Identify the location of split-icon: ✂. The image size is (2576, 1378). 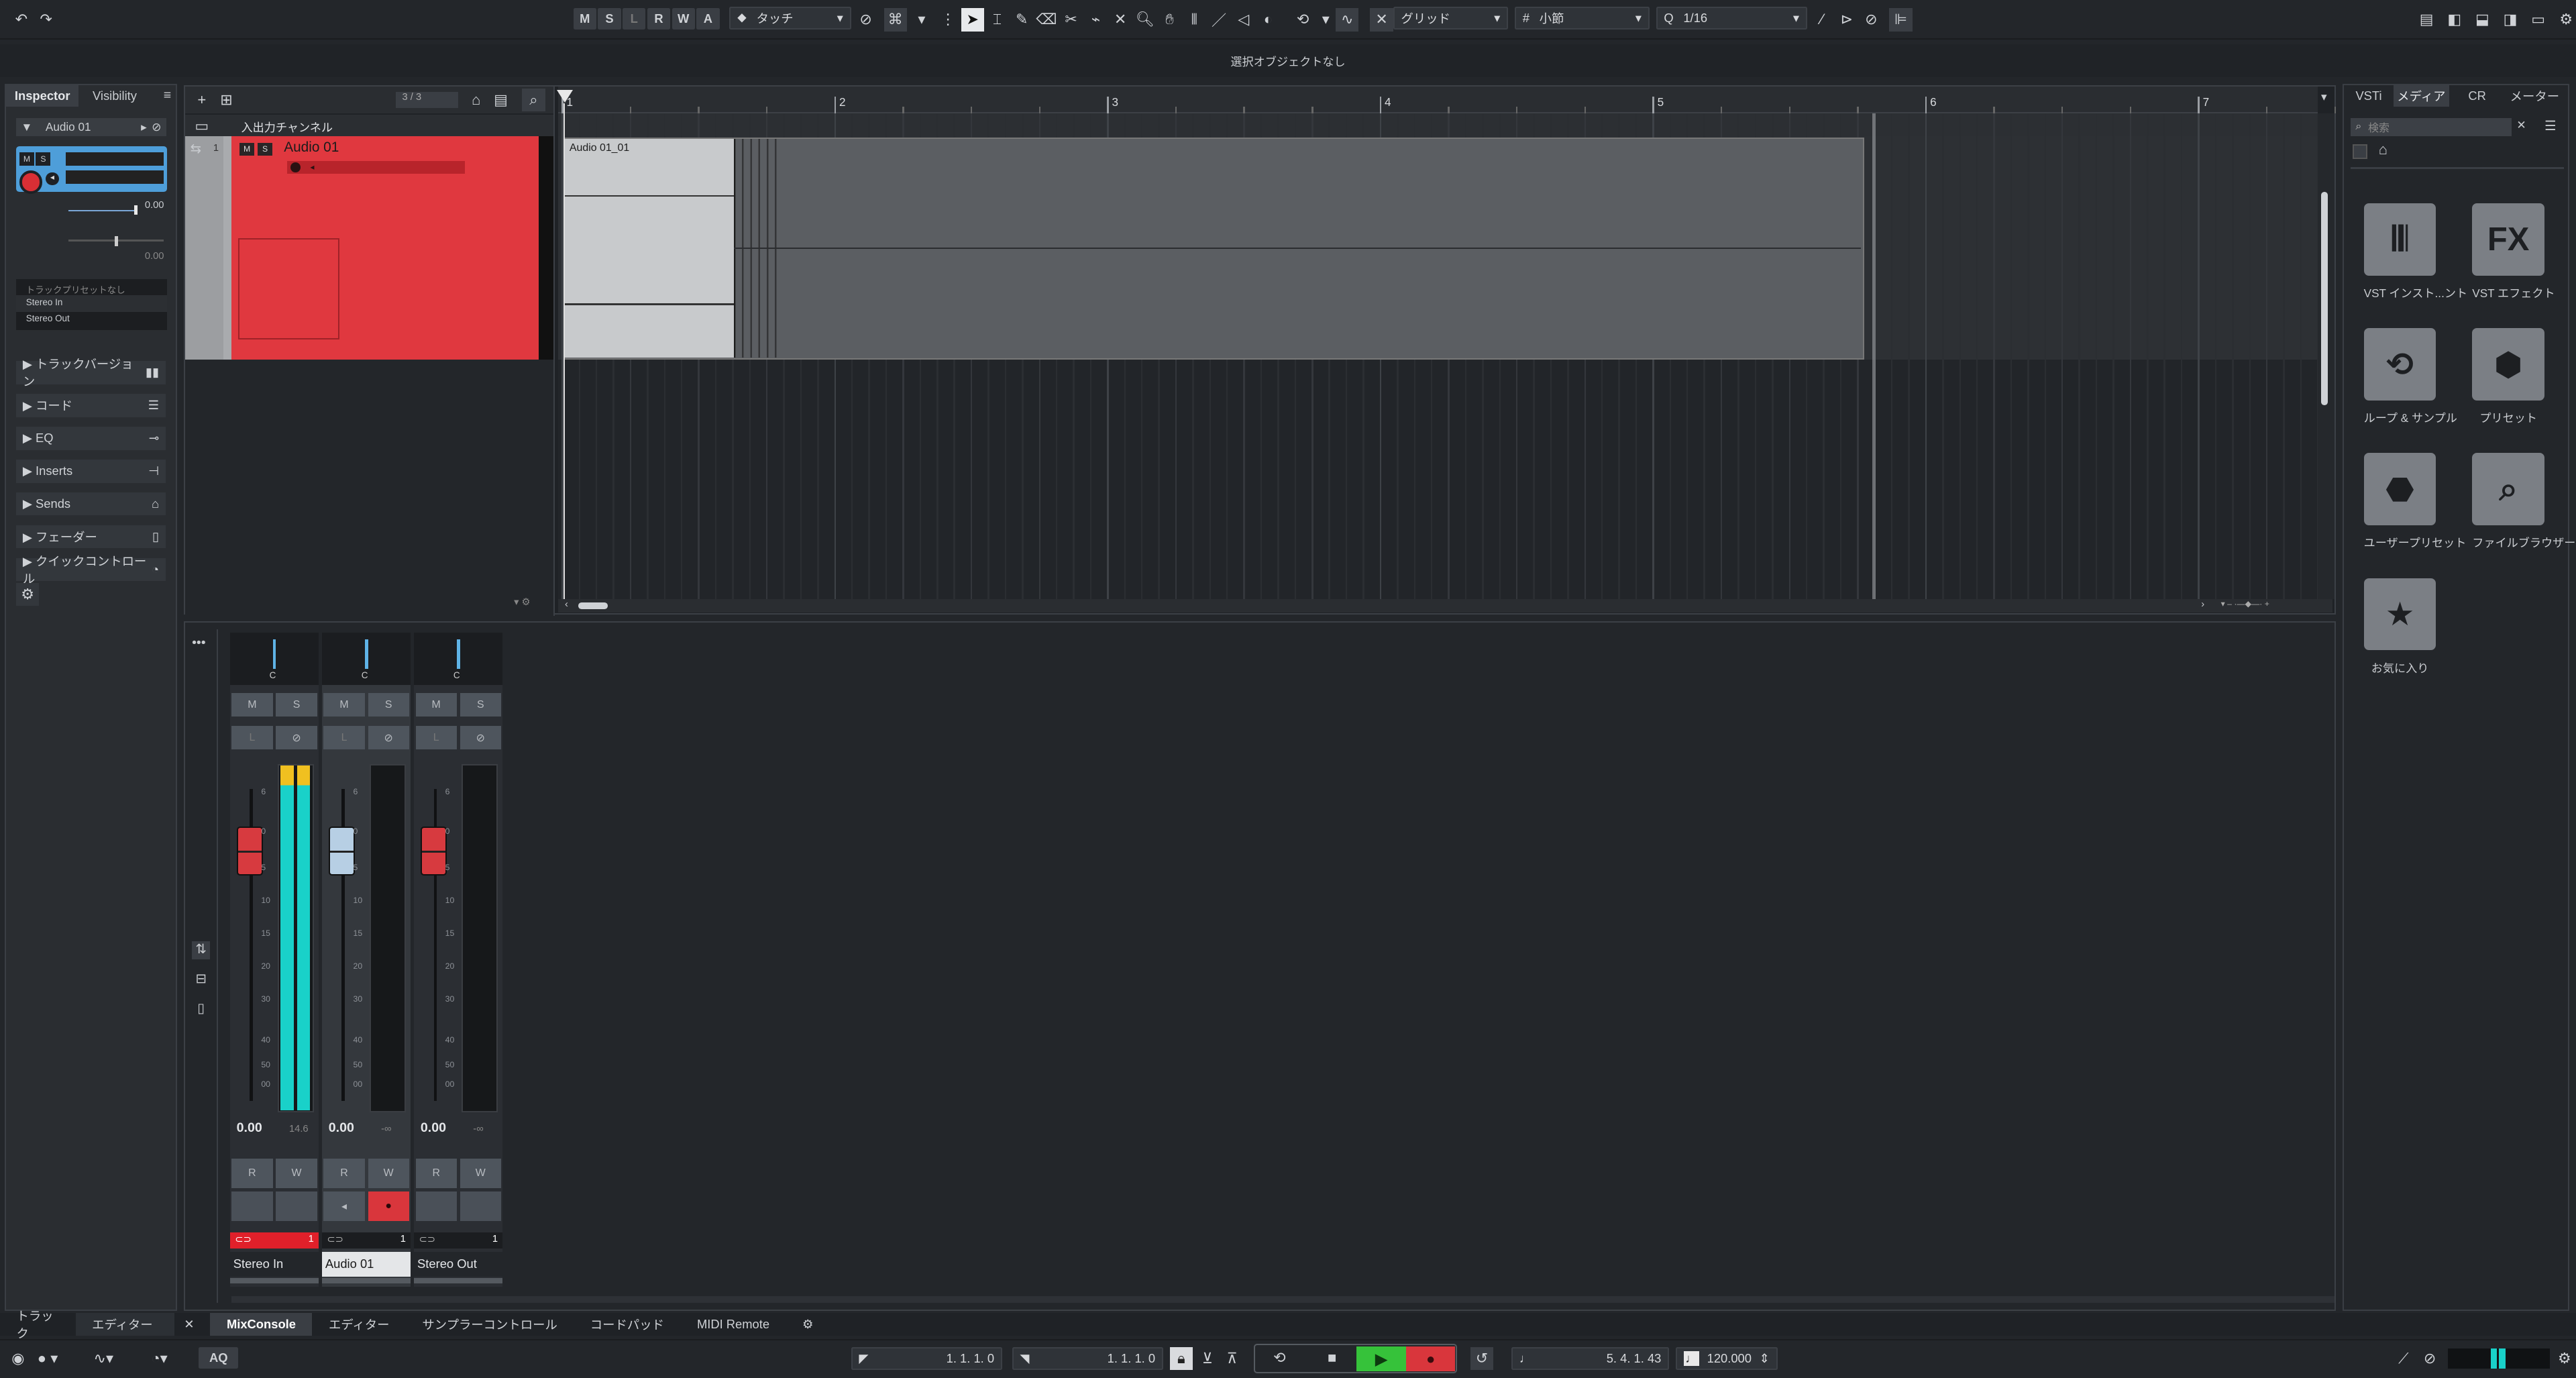
(1071, 19).